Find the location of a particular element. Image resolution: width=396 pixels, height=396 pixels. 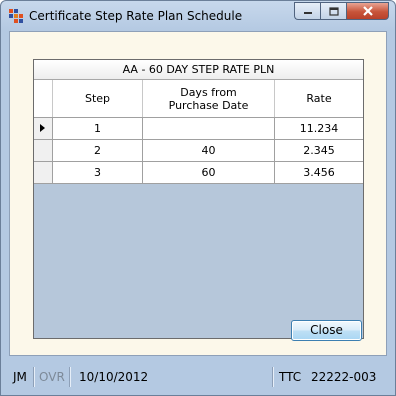

column-header-step: Step is located at coordinates (98, 98).